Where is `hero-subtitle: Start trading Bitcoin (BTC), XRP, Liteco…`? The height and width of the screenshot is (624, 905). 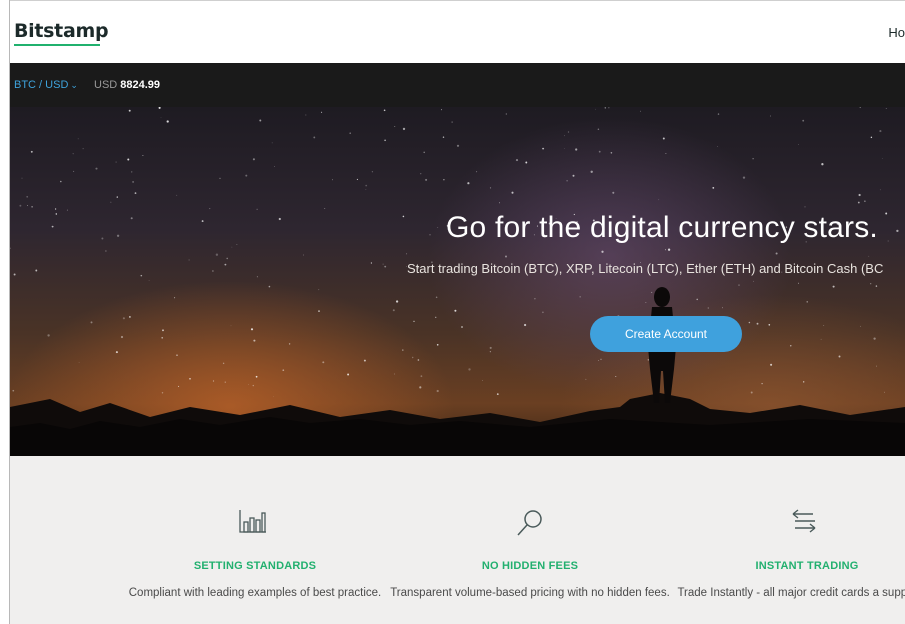 hero-subtitle: Start trading Bitcoin (BTC), XRP, Liteco… is located at coordinates (645, 268).